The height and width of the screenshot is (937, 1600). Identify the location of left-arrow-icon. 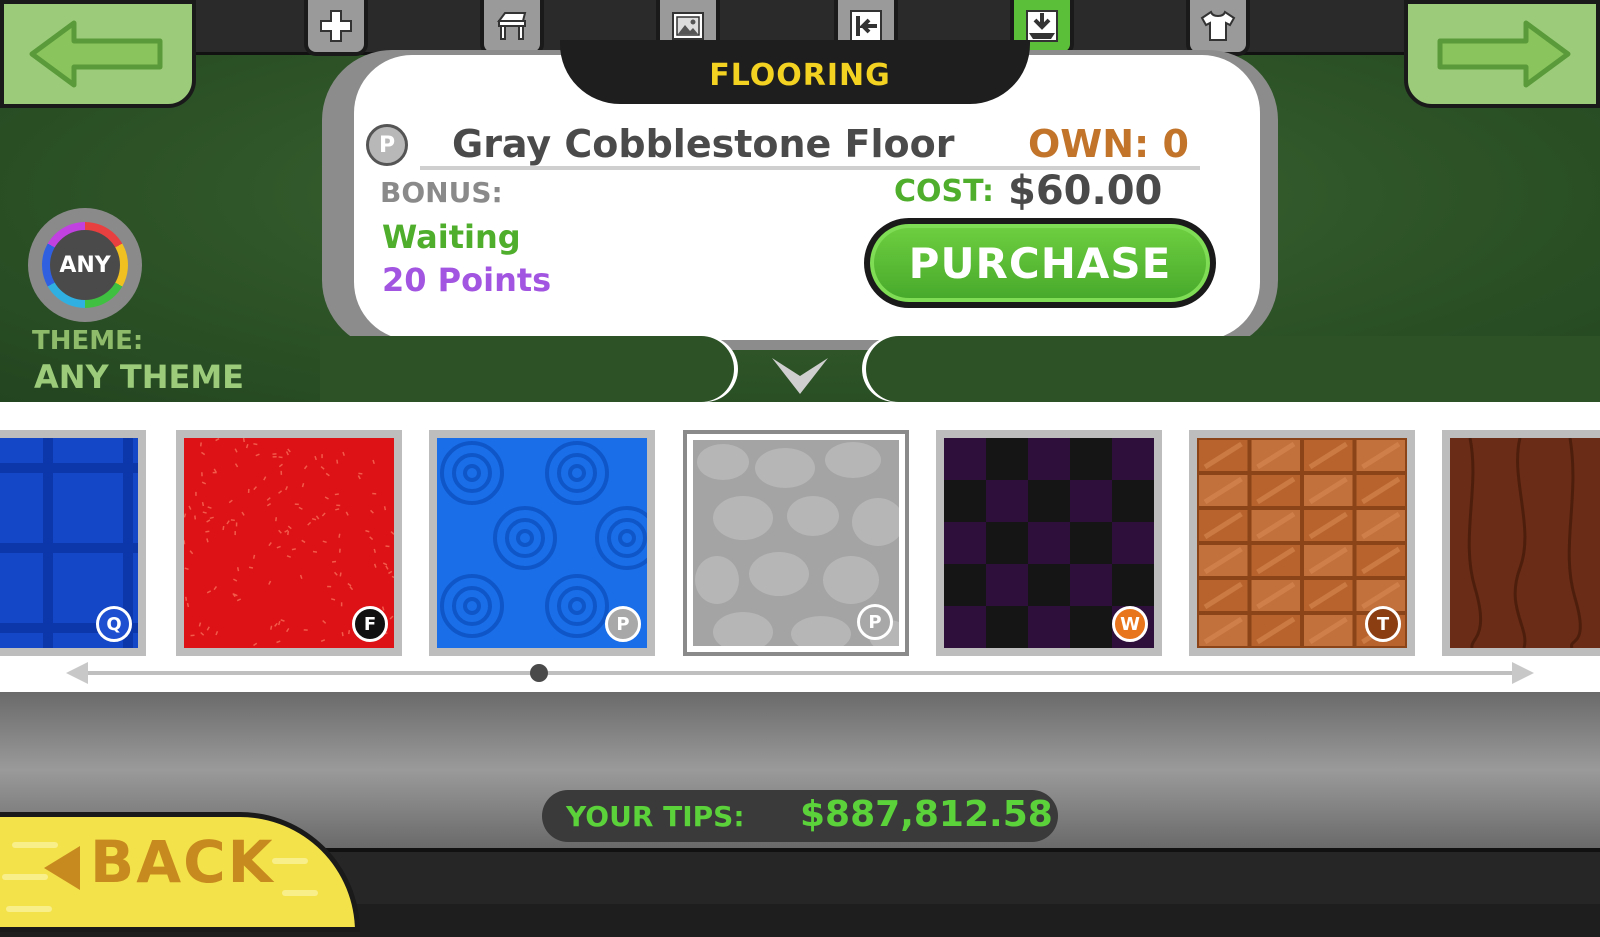
(98, 54).